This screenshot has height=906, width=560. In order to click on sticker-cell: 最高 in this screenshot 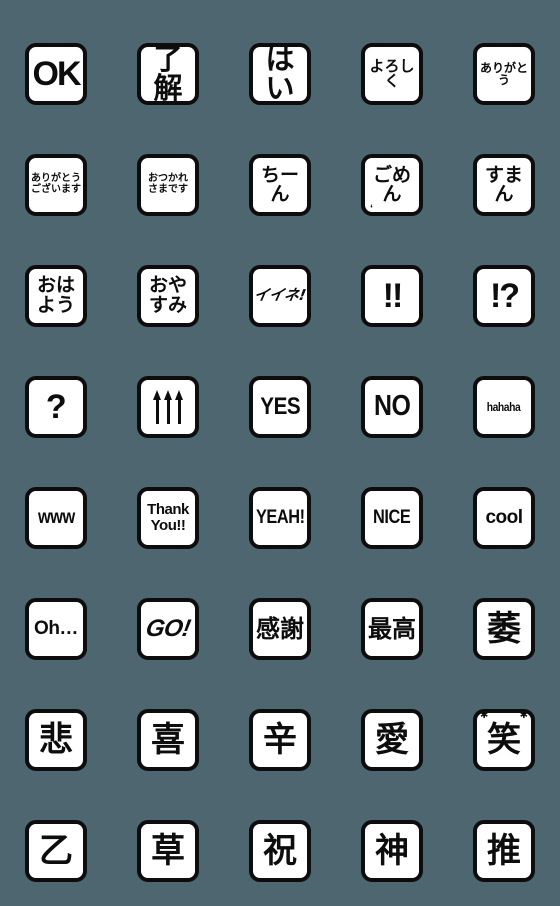, I will do `click(392, 628)`.